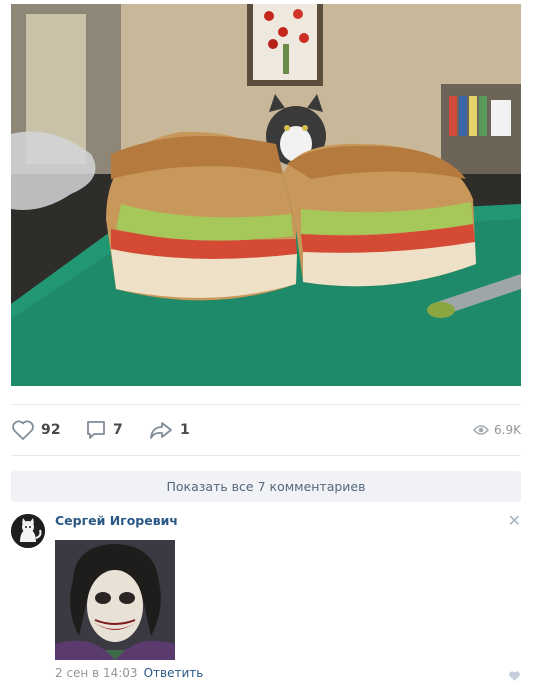  I want to click on comment-date: 2 сен в 14:03, so click(96, 673).